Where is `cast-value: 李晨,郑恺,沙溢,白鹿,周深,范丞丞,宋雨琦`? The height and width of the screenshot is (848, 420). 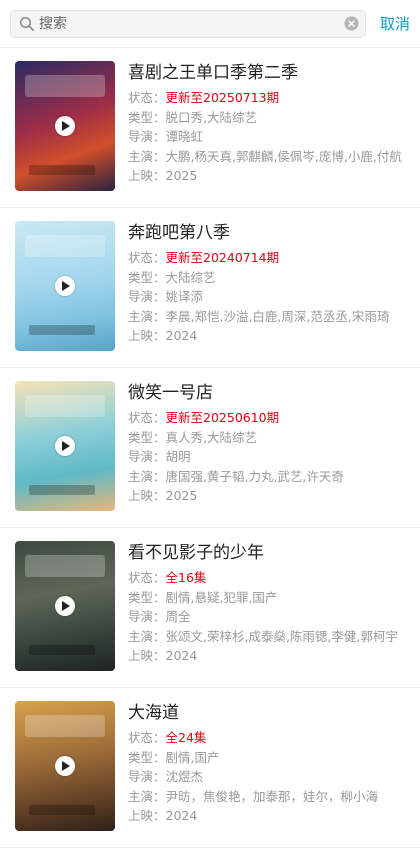 cast-value: 李晨,郑恺,沙溢,白鹿,周深,范丞丞,宋雨琦 is located at coordinates (277, 316).